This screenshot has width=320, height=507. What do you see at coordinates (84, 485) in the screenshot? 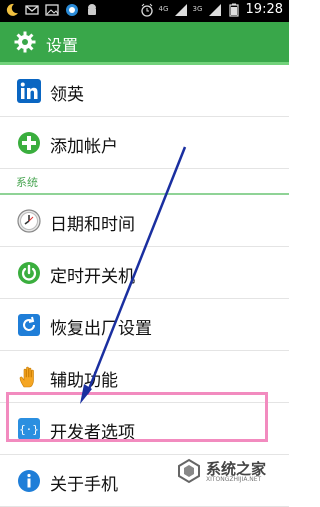
I see `settings-item-label: 关于手机` at bounding box center [84, 485].